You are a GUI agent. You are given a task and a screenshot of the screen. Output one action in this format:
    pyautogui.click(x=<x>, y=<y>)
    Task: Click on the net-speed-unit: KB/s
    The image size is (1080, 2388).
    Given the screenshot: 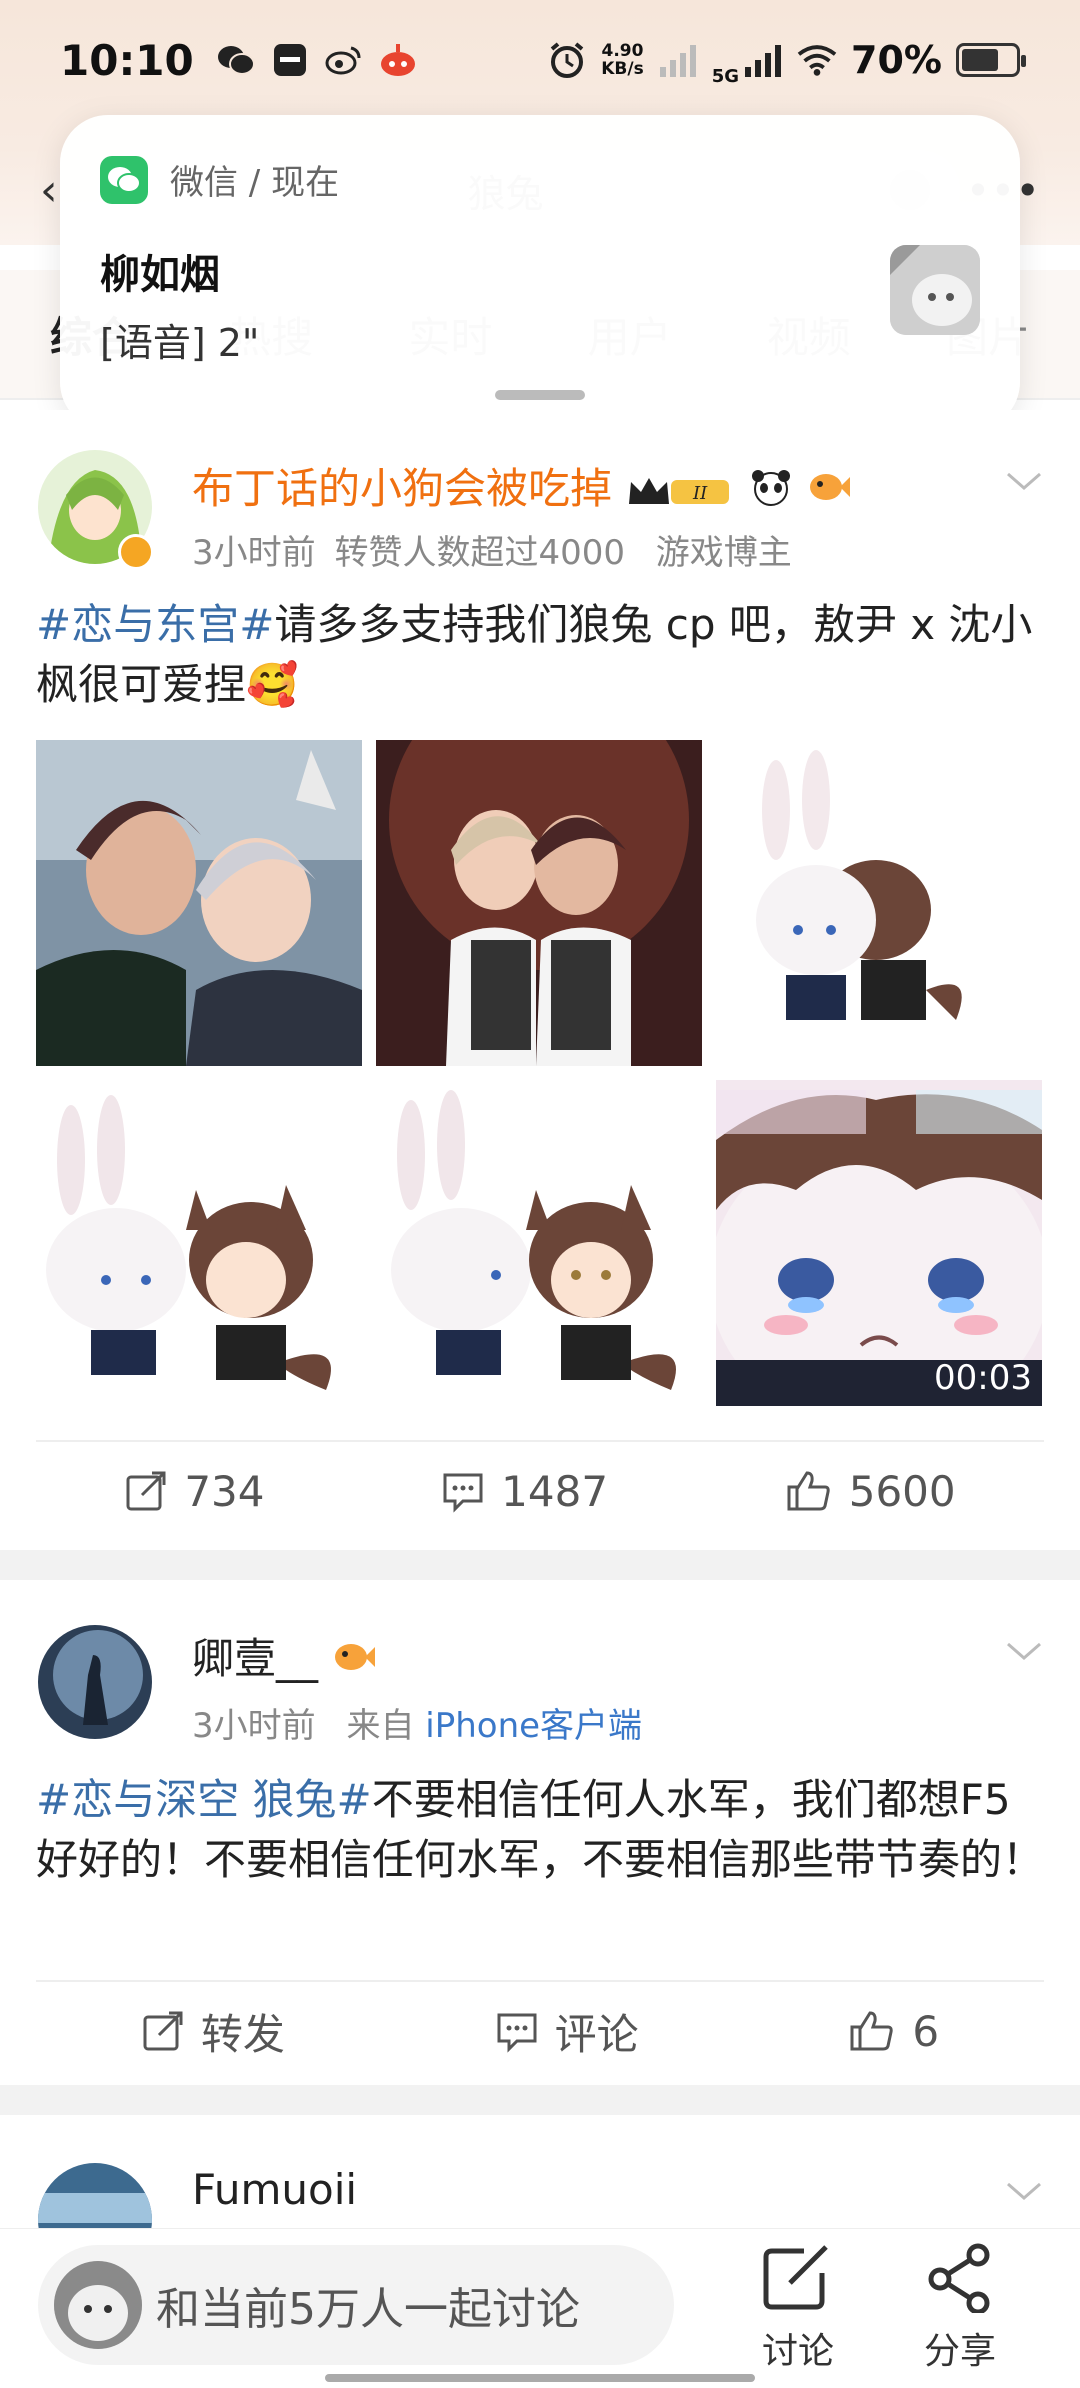 What is the action you would take?
    pyautogui.click(x=622, y=69)
    